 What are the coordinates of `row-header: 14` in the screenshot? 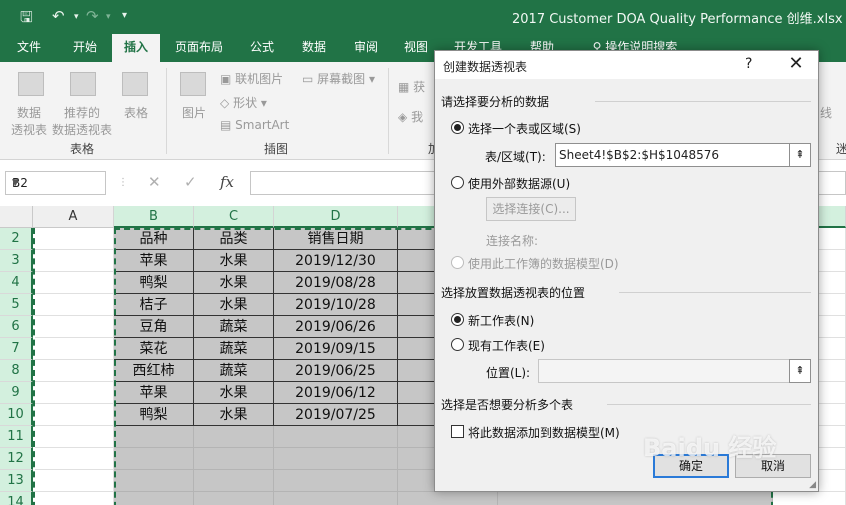 It's located at (16, 498).